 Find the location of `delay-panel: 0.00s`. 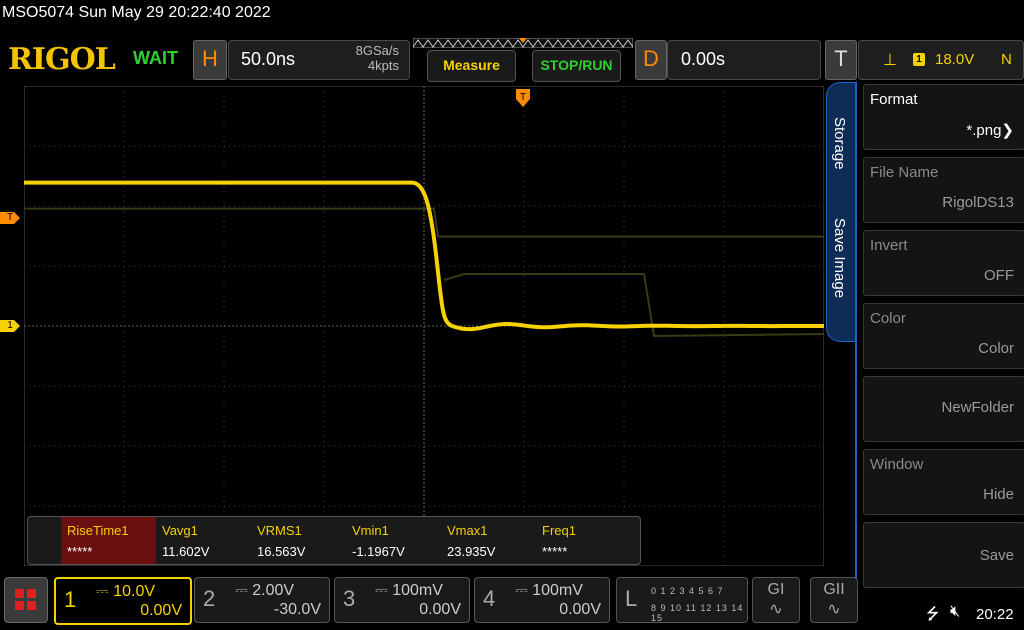

delay-panel: 0.00s is located at coordinates (744, 60).